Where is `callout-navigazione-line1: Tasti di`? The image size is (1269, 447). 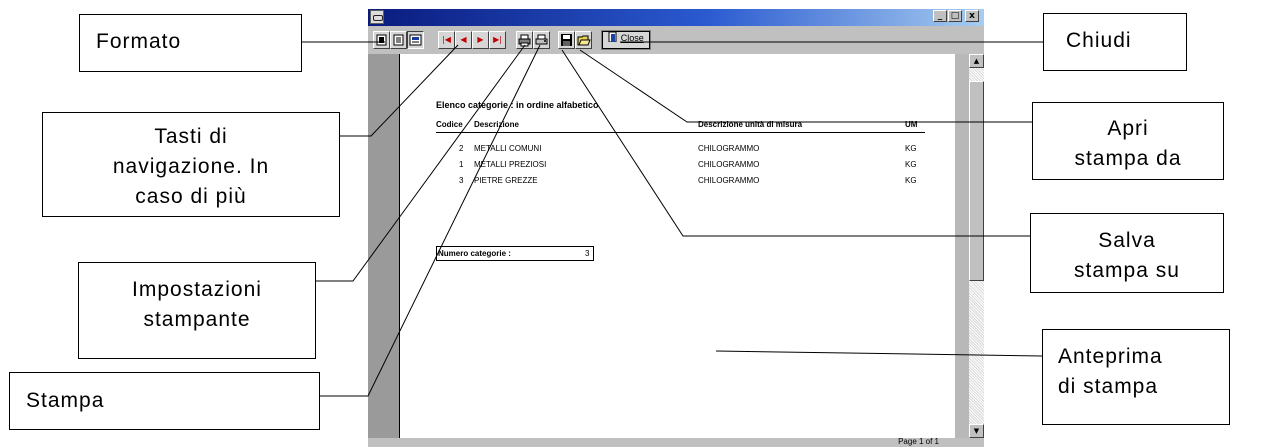
callout-navigazione-line1: Tasti di is located at coordinates (191, 136).